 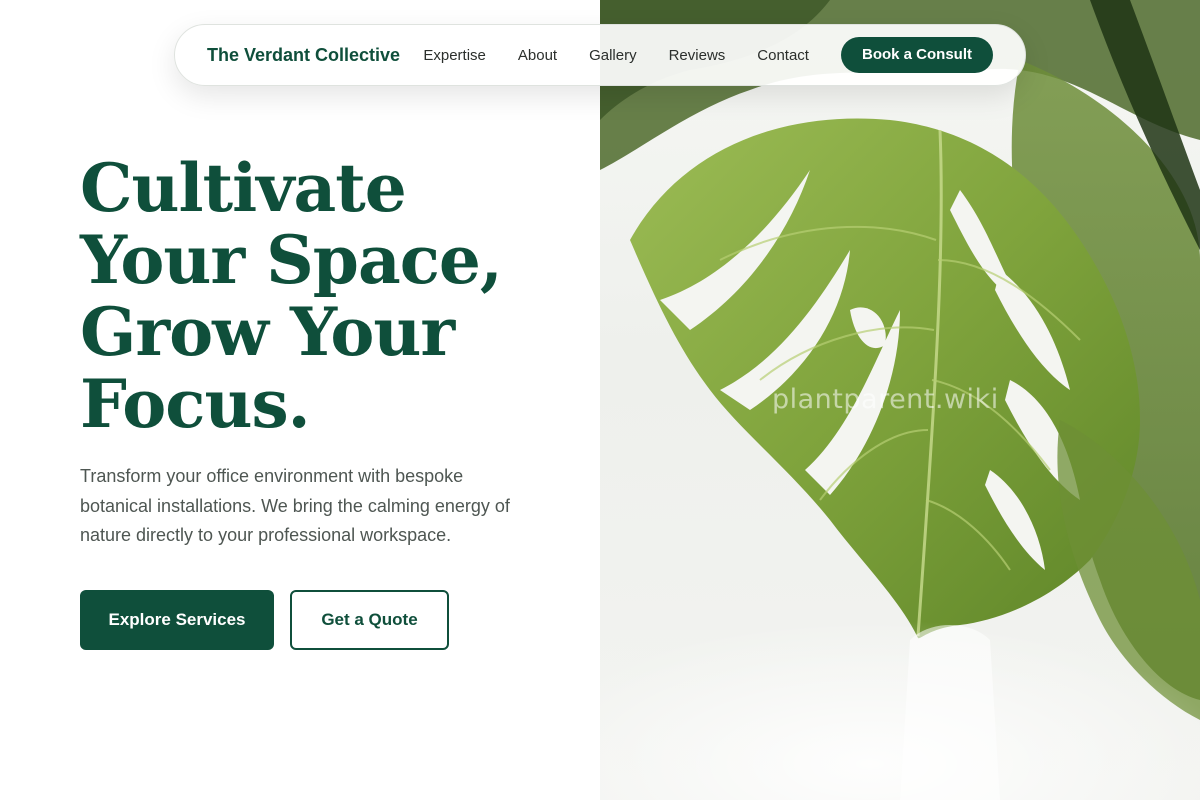 I want to click on get-quote-button: Get a Quote, so click(x=369, y=620).